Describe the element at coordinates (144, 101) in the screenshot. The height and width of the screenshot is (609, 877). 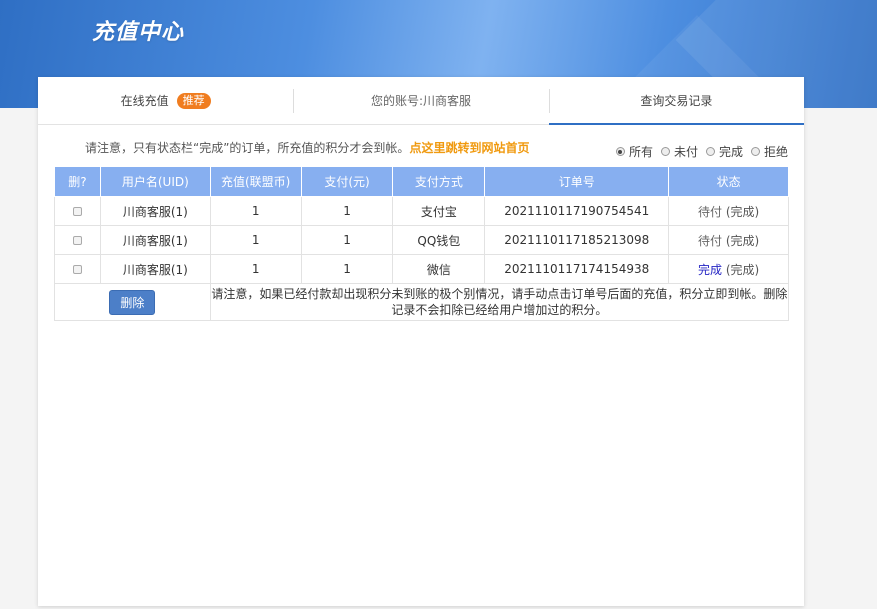
I see `tab-label: 在线充值` at that location.